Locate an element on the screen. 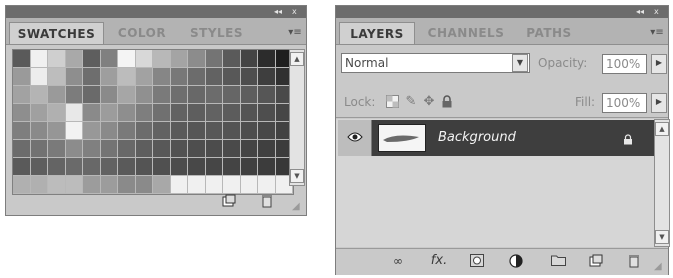 The height and width of the screenshot is (278, 673). blend-mode-dropdown-icon: ▼ is located at coordinates (520, 63).